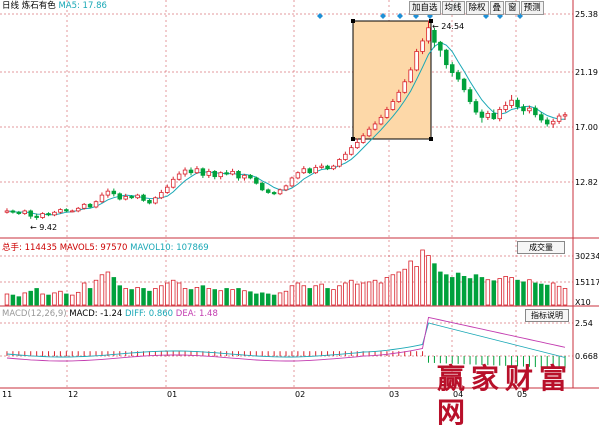  Describe the element at coordinates (453, 8) in the screenshot. I see `moving-average-button: 均线` at that location.